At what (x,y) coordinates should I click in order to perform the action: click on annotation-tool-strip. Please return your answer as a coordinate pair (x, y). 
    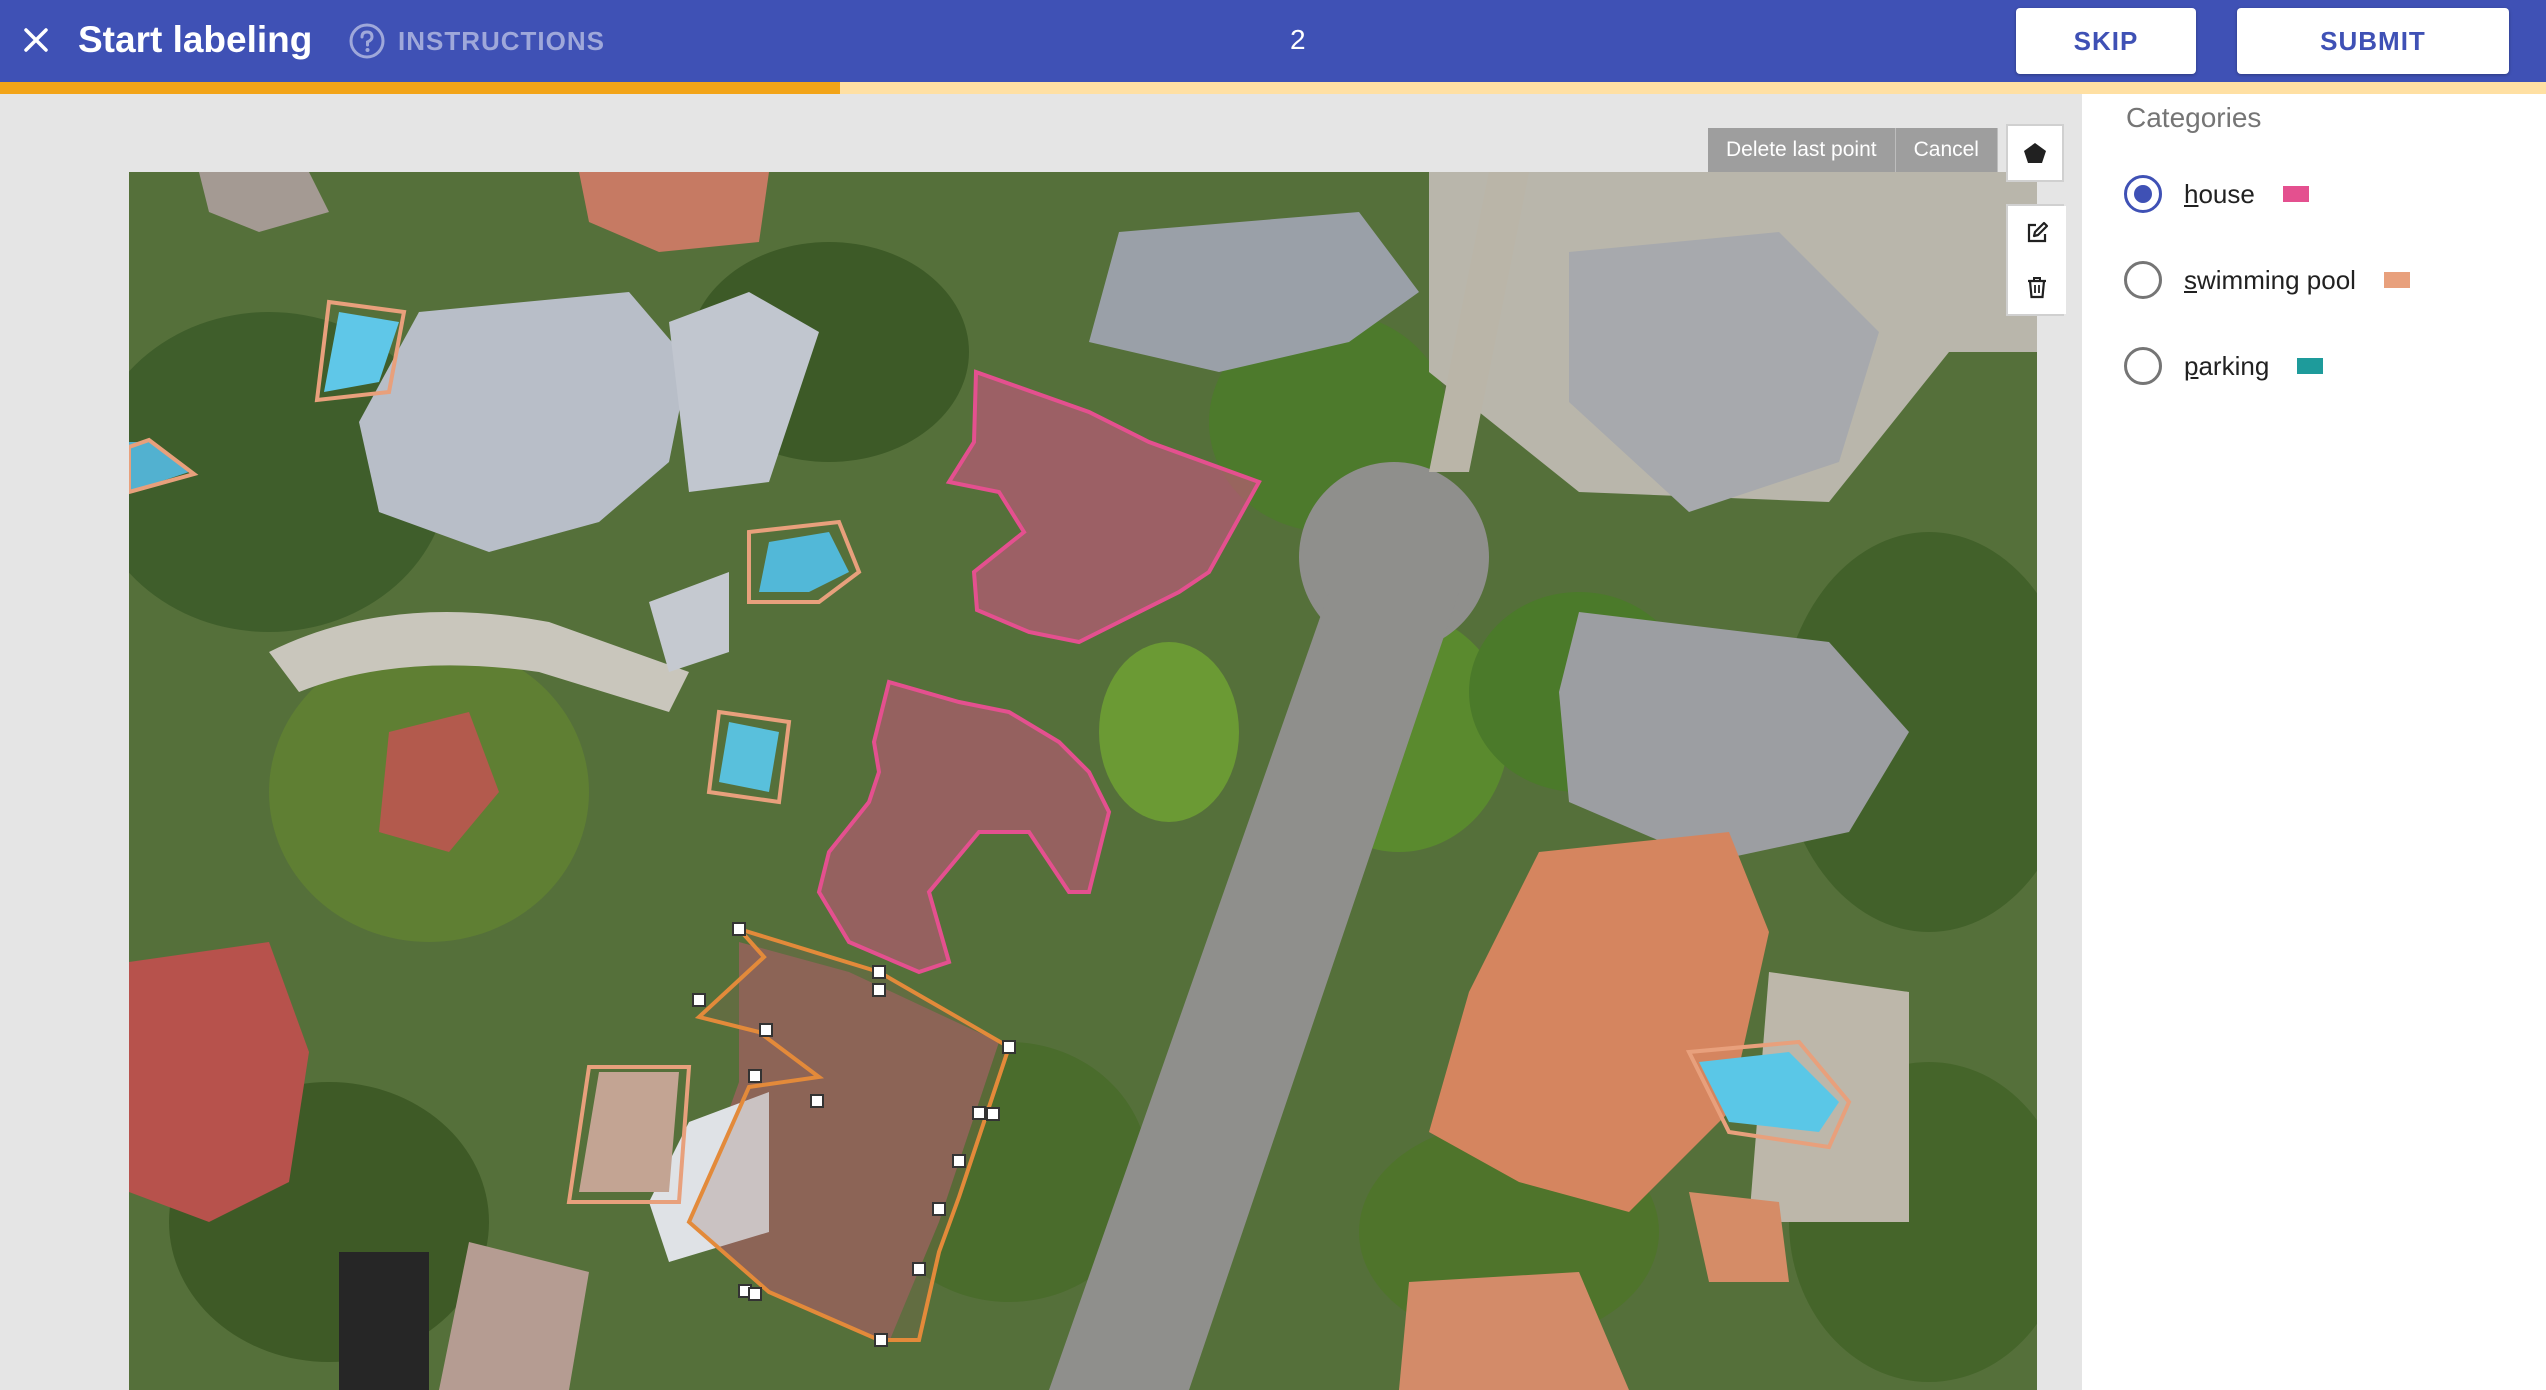
    Looking at the image, I should click on (2036, 220).